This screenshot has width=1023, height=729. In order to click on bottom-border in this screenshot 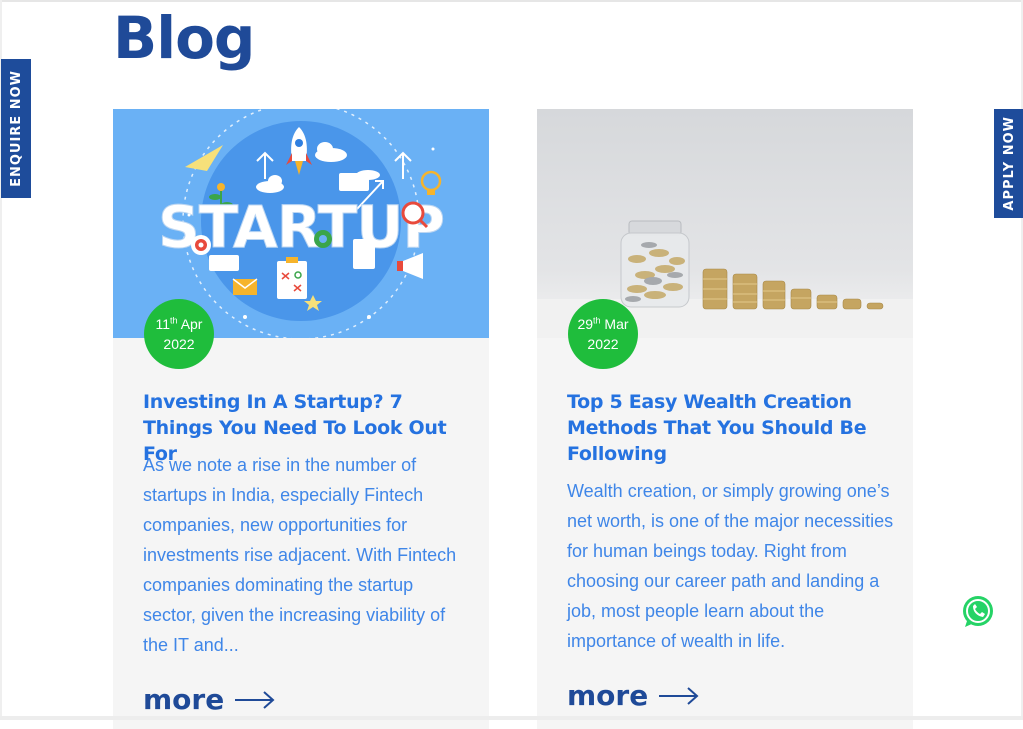, I will do `click(511, 718)`.